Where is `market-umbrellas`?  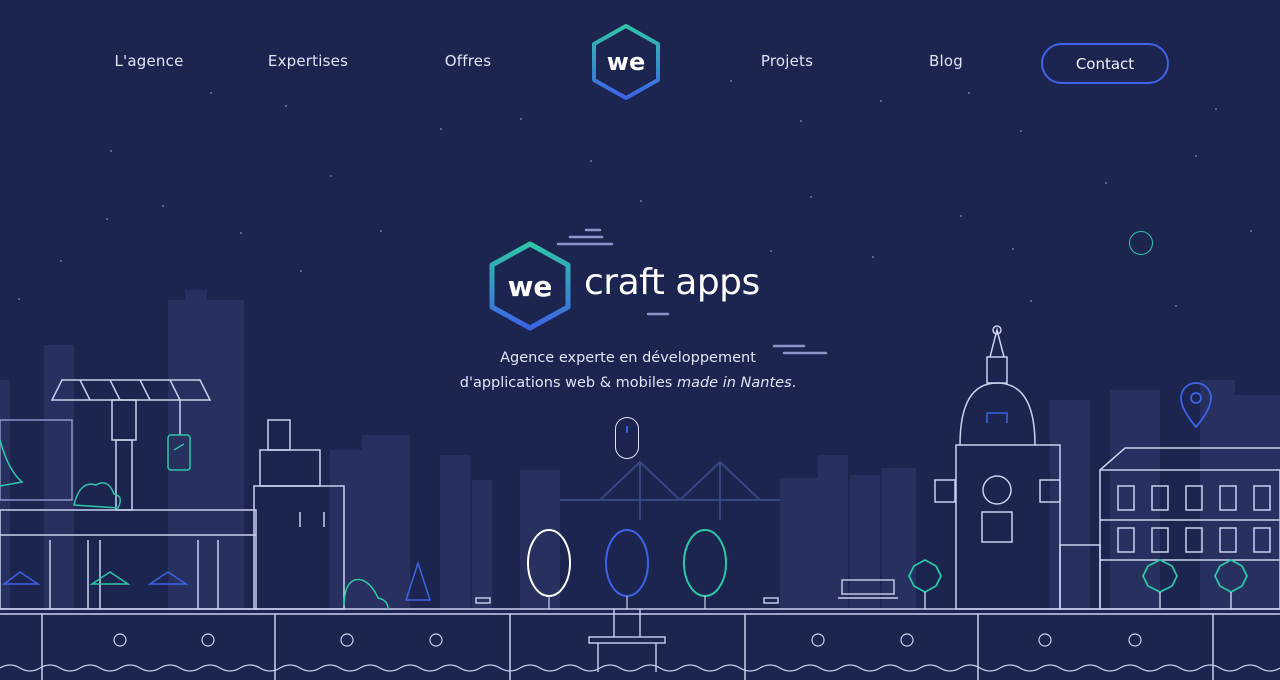
market-umbrellas is located at coordinates (95, 578).